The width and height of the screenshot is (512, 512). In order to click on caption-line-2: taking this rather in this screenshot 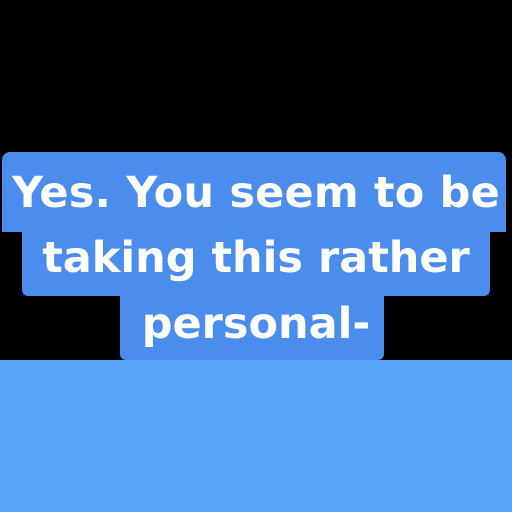, I will do `click(256, 258)`.